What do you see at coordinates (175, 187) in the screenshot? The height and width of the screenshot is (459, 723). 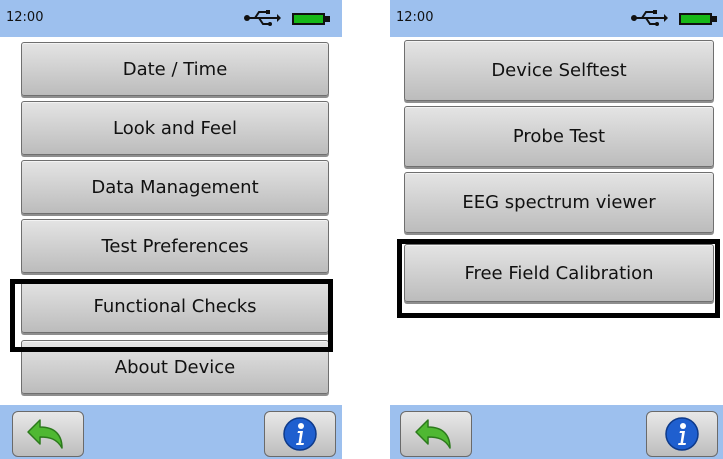 I see `menu-item-data-management: Data Management` at bounding box center [175, 187].